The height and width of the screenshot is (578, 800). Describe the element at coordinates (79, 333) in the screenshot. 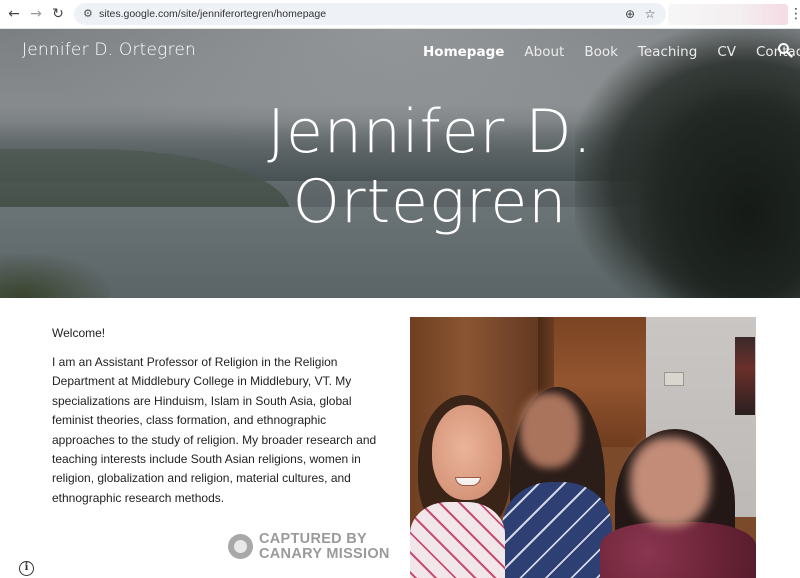

I see `welcome-text: Welcome!` at that location.